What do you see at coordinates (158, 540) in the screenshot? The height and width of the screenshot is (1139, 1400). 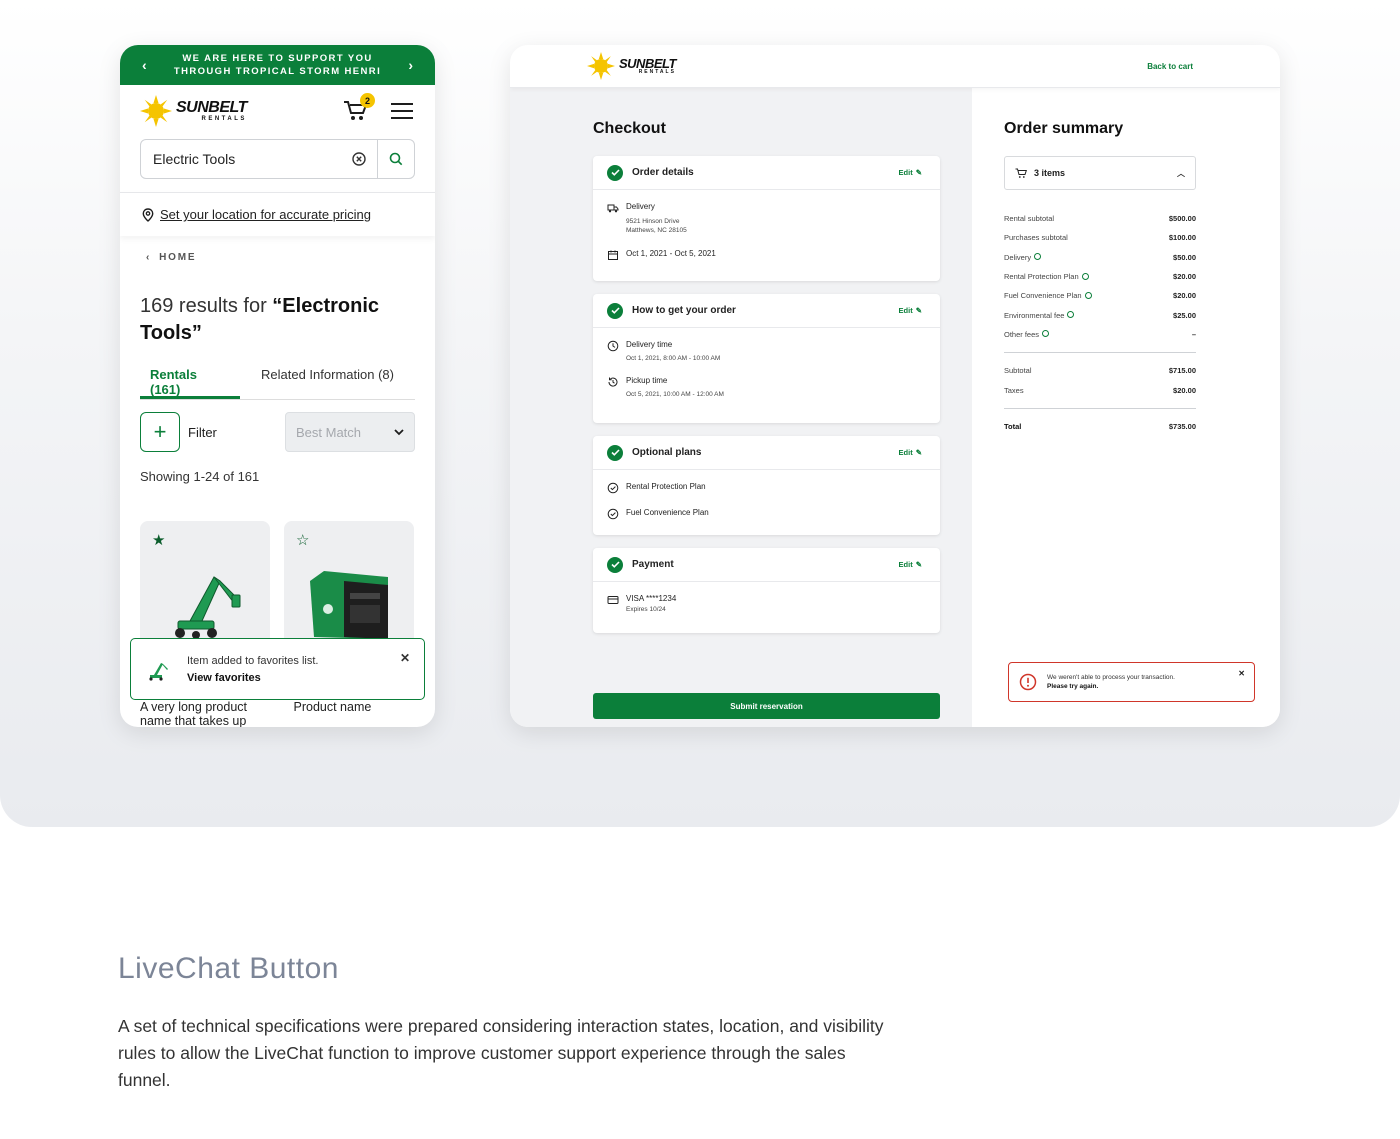 I see `favorite-star-filled-icon: ★` at bounding box center [158, 540].